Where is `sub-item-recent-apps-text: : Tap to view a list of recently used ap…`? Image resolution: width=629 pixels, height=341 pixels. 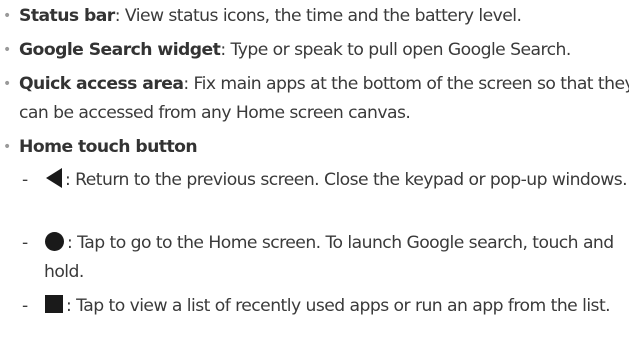
sub-item-recent-apps-text: : Tap to view a list of recently used ap… is located at coordinates (338, 306).